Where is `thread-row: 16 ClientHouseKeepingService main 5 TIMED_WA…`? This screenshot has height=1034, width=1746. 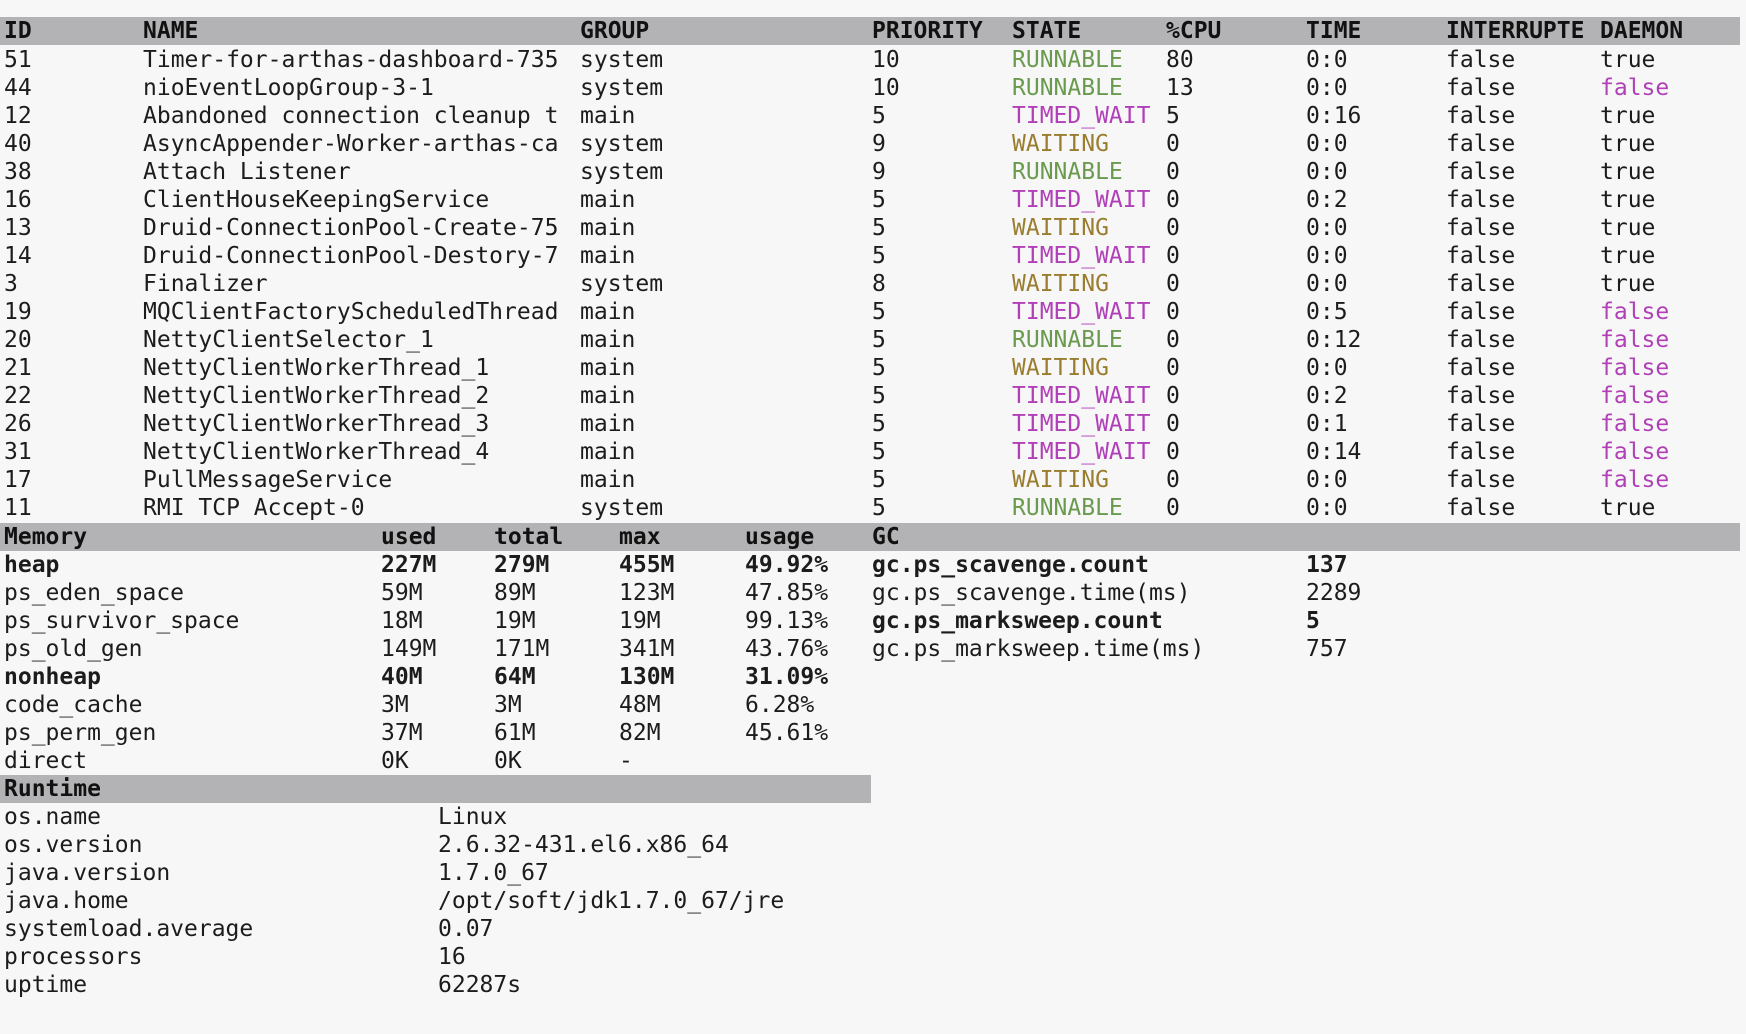
thread-row: 16 ClientHouseKeepingService main 5 TIMED_WA… is located at coordinates (870, 200).